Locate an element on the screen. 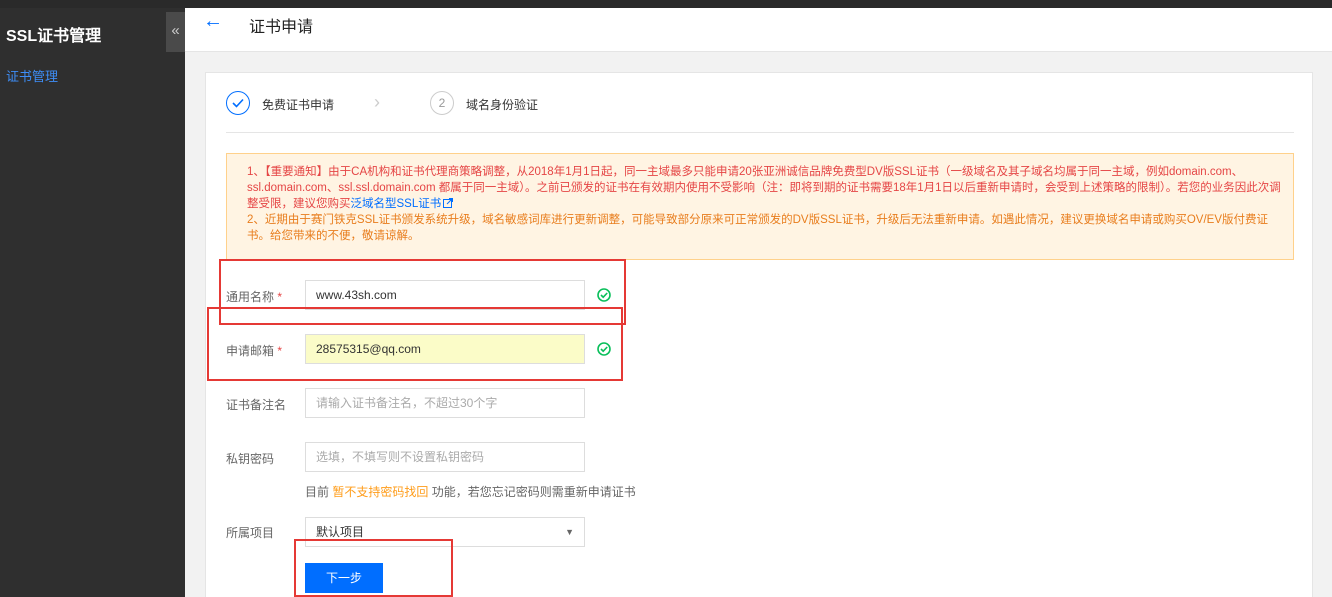  email-input: 28575315@qq.com is located at coordinates (445, 349).